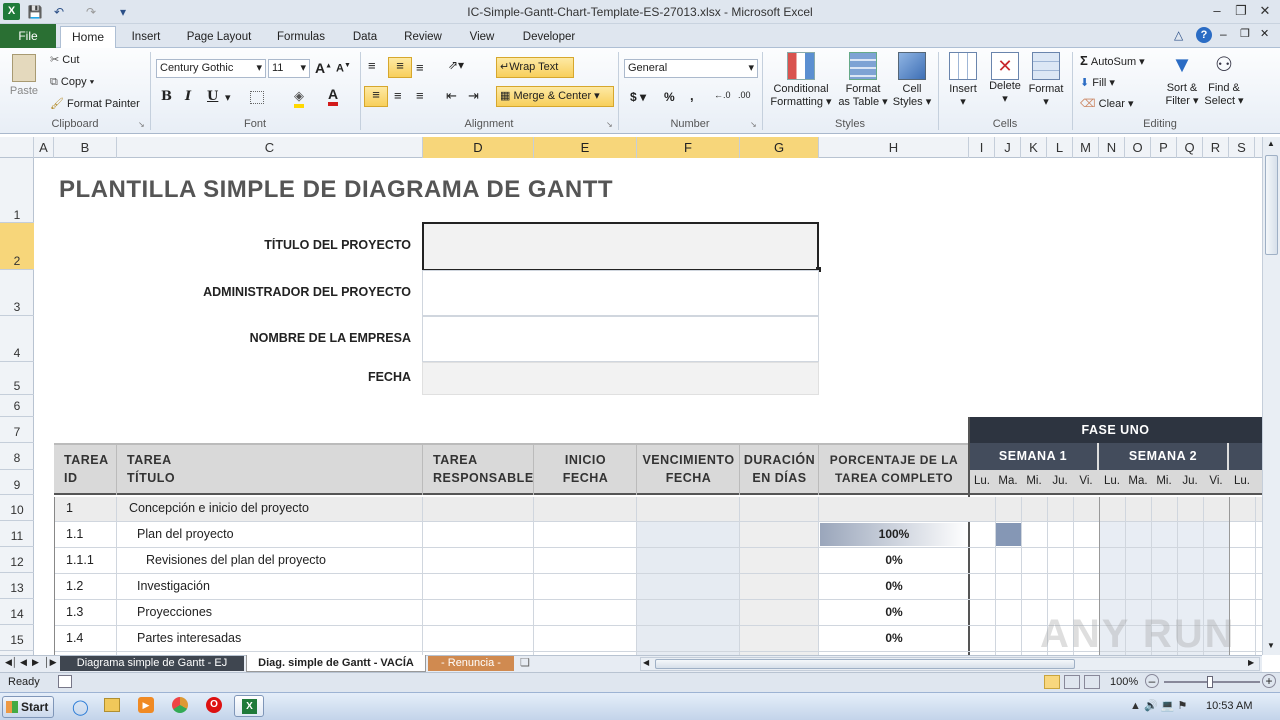 The width and height of the screenshot is (1280, 720). Describe the element at coordinates (691, 68) in the screenshot. I see `number-format-select: General ▾` at that location.